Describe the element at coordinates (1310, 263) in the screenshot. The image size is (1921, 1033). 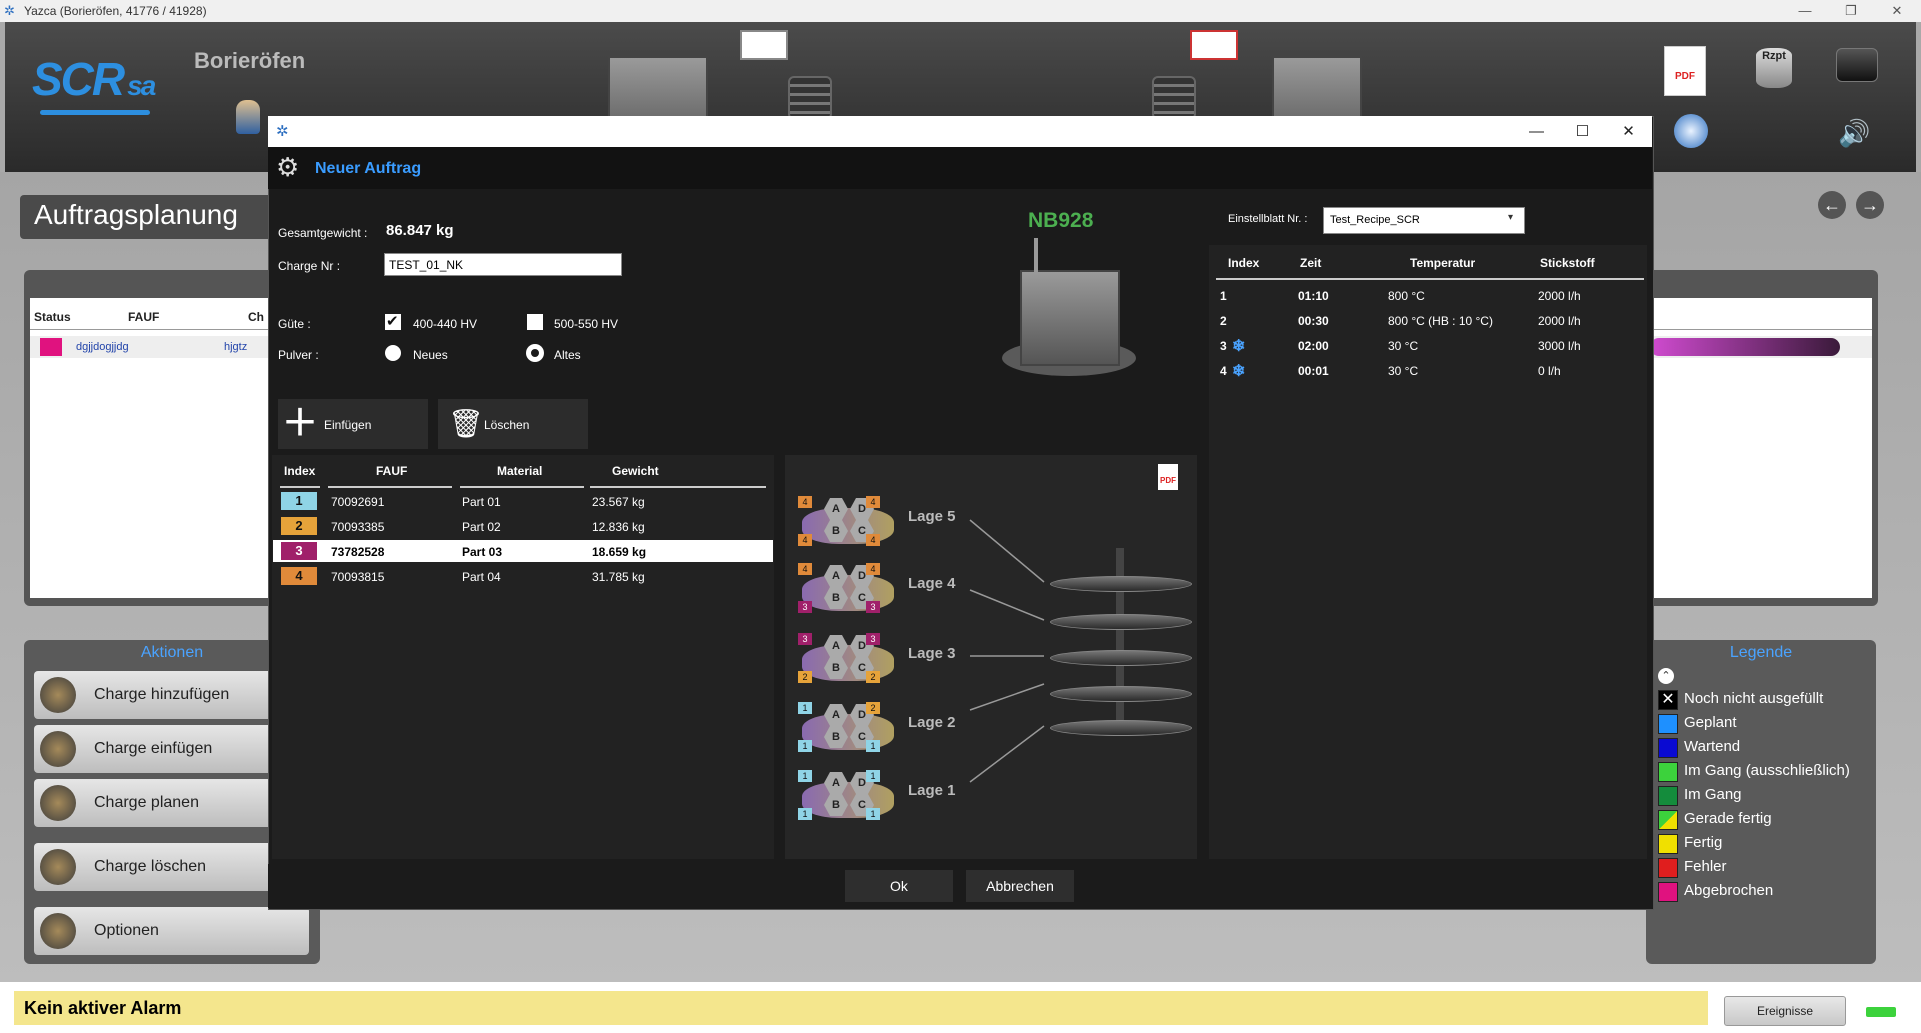
I see `recipe-col-time: Zeit` at that location.